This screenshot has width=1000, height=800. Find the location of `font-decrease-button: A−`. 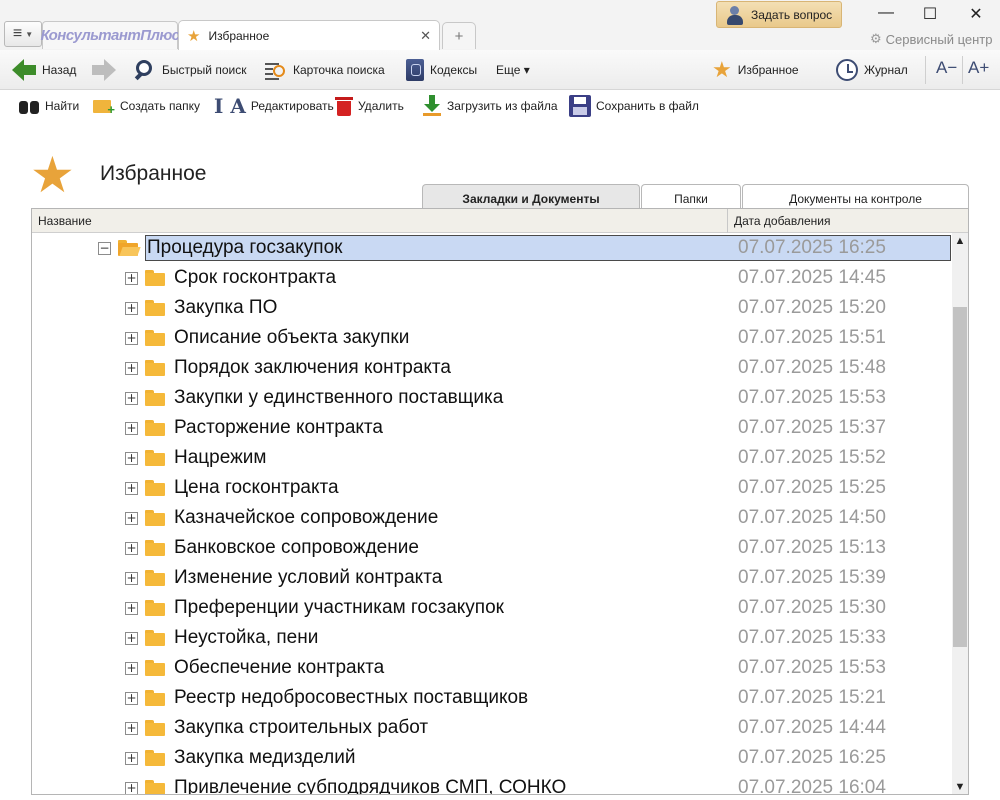

font-decrease-button: A− is located at coordinates (946, 68).